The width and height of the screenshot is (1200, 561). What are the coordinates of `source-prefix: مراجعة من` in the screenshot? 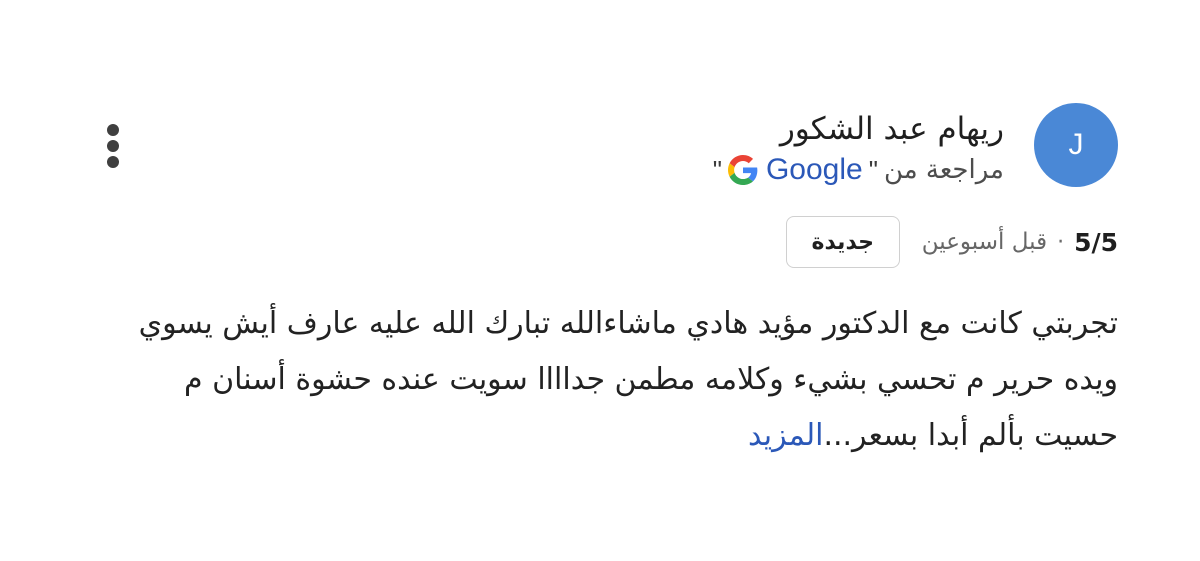 It's located at (943, 170).